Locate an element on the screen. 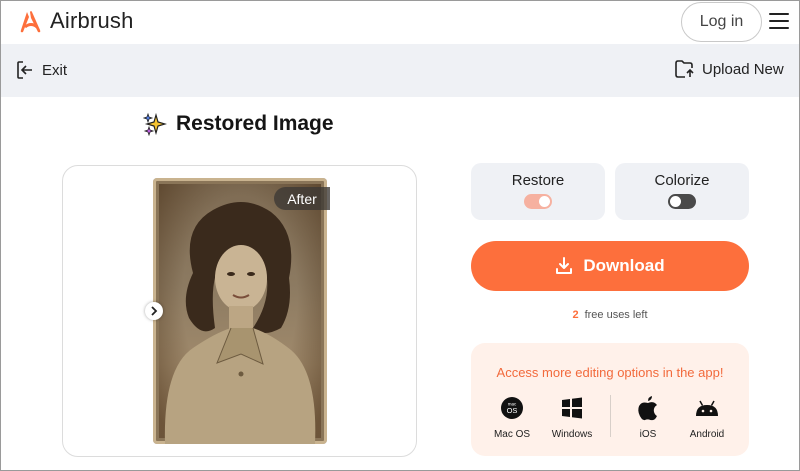 The image size is (800, 471). hamburger-menu-icon is located at coordinates (779, 22).